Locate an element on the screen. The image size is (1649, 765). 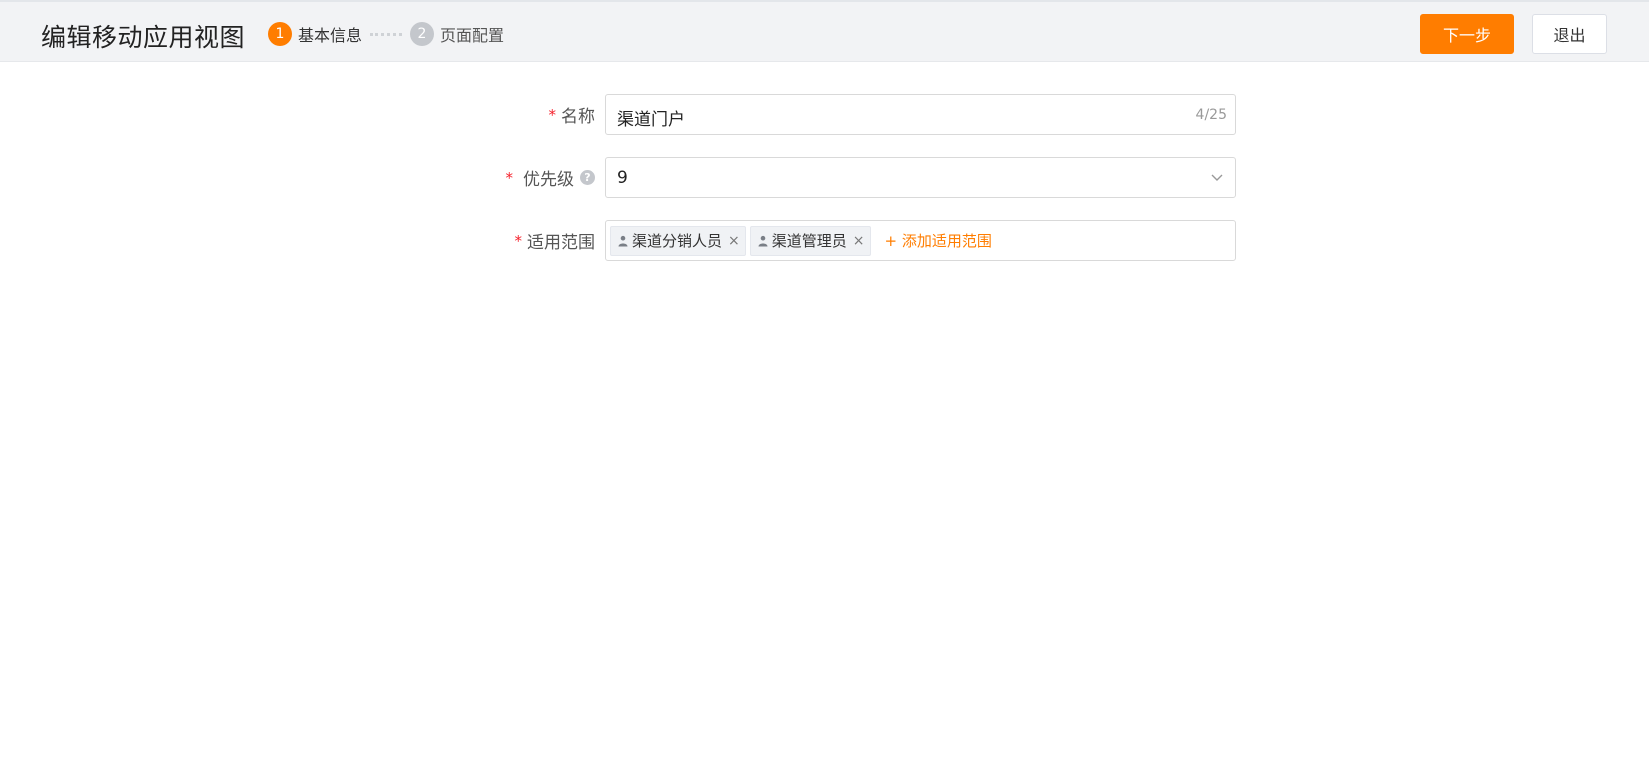
priority-label: 优先级 is located at coordinates (548, 180).